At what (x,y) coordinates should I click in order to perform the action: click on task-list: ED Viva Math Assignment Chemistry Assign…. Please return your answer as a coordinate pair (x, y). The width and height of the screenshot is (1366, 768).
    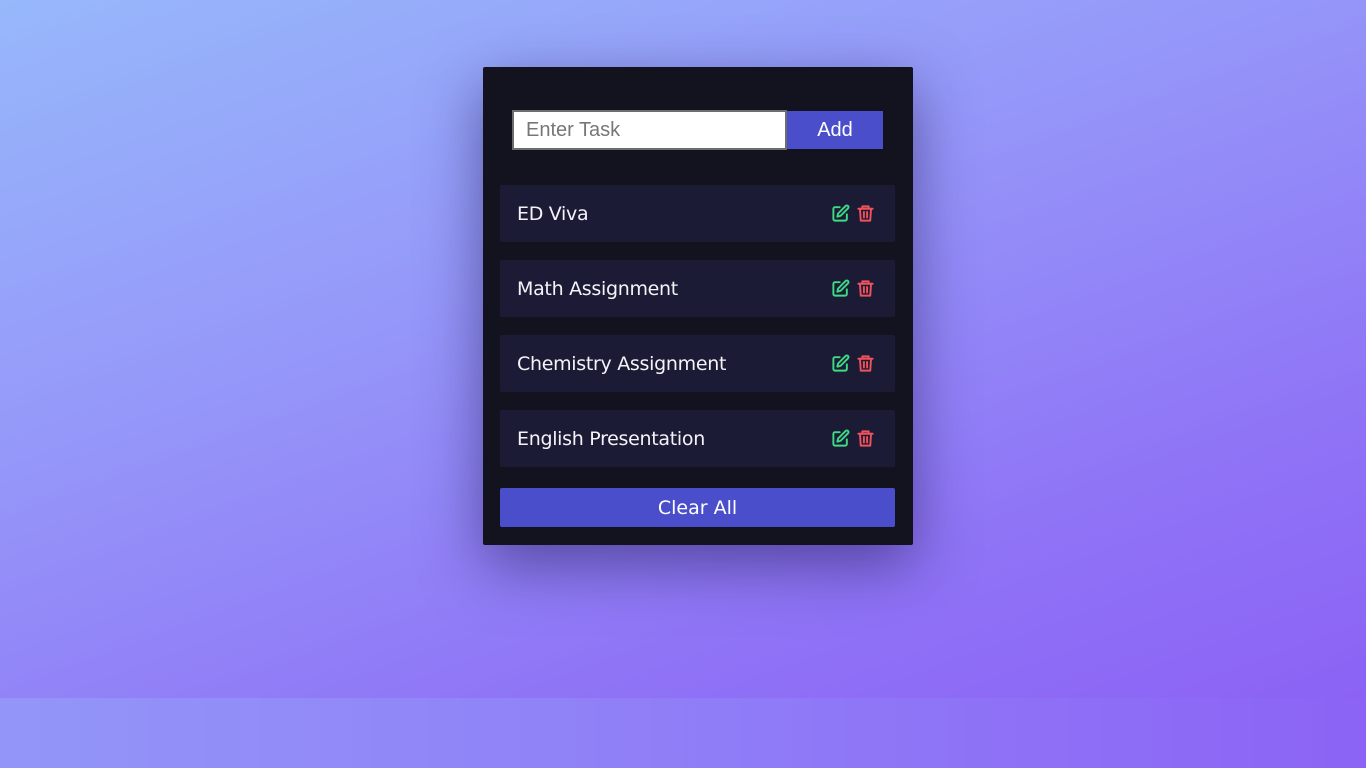
    Looking at the image, I should click on (697, 335).